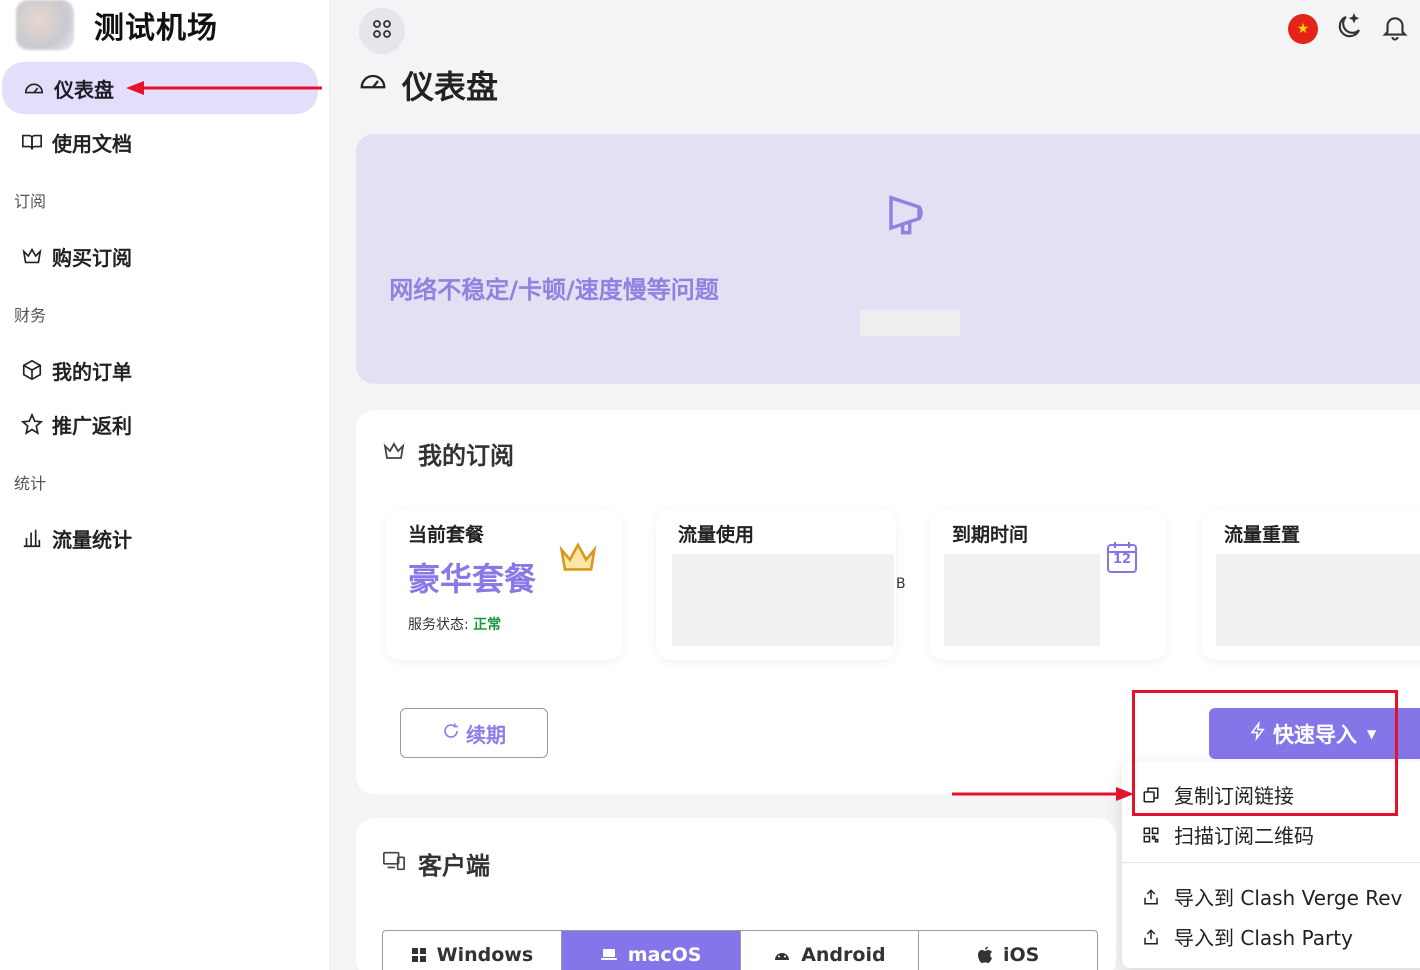  What do you see at coordinates (394, 864) in the screenshot?
I see `devices-icon` at bounding box center [394, 864].